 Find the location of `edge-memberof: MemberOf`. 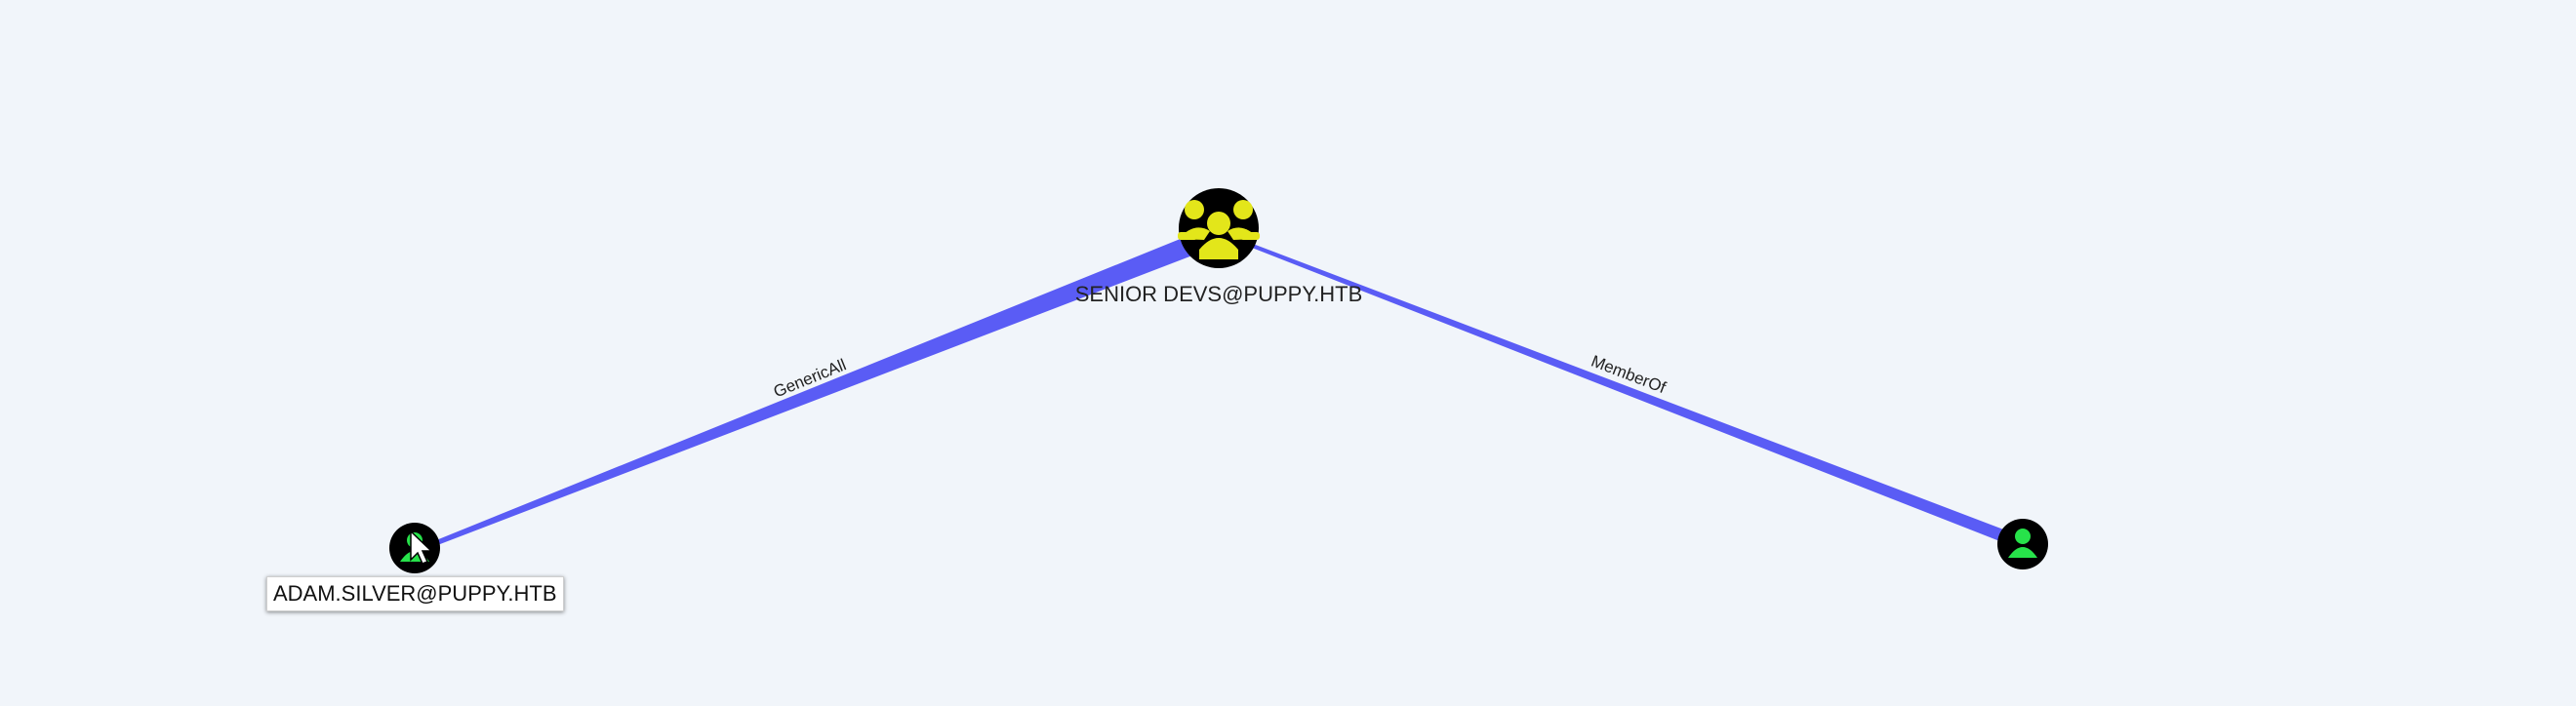

edge-memberof: MemberOf is located at coordinates (1629, 393).